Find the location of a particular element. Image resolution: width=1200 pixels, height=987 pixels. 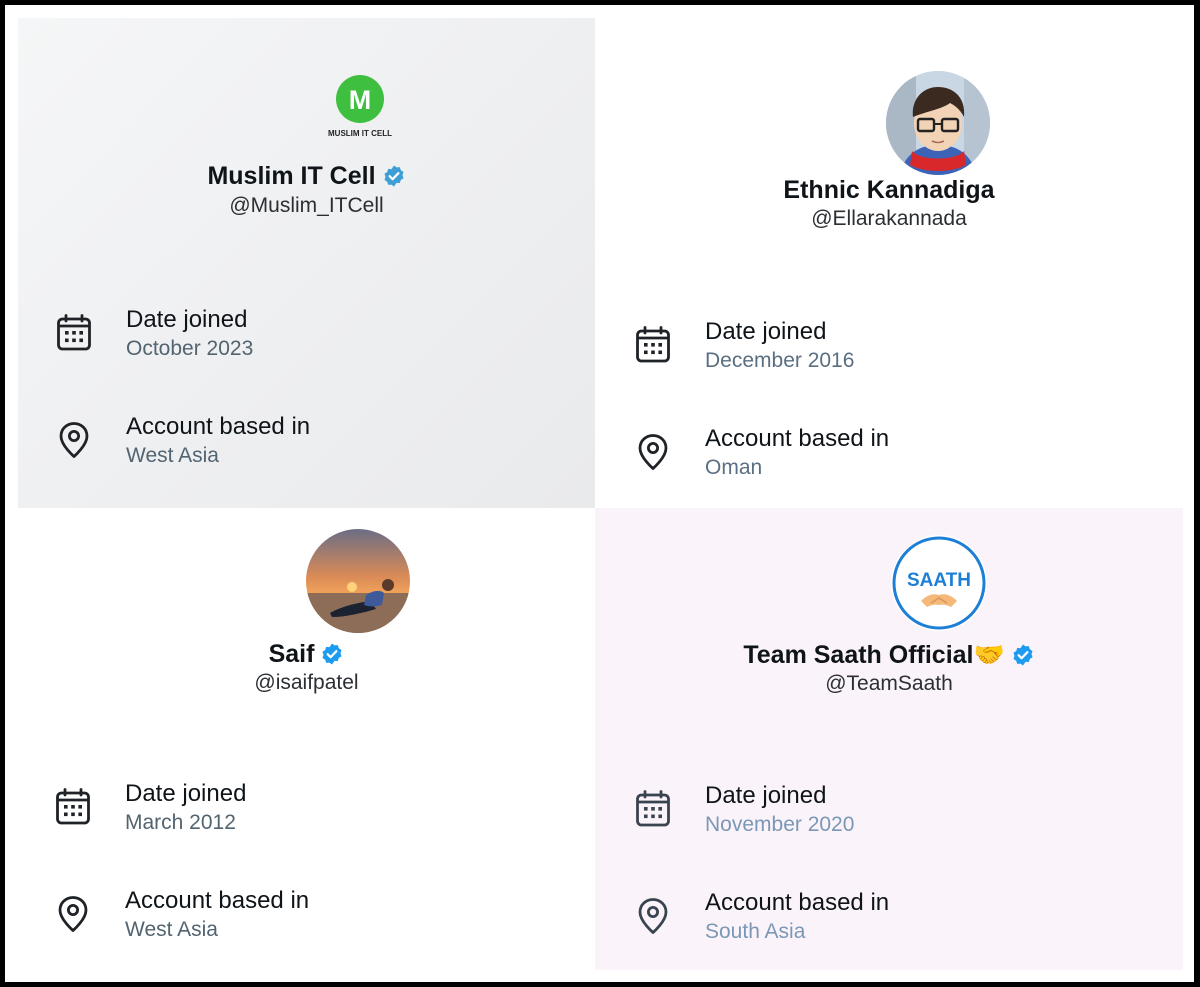

svg-text: MUSLIM IT CELL is located at coordinates (360, 133).